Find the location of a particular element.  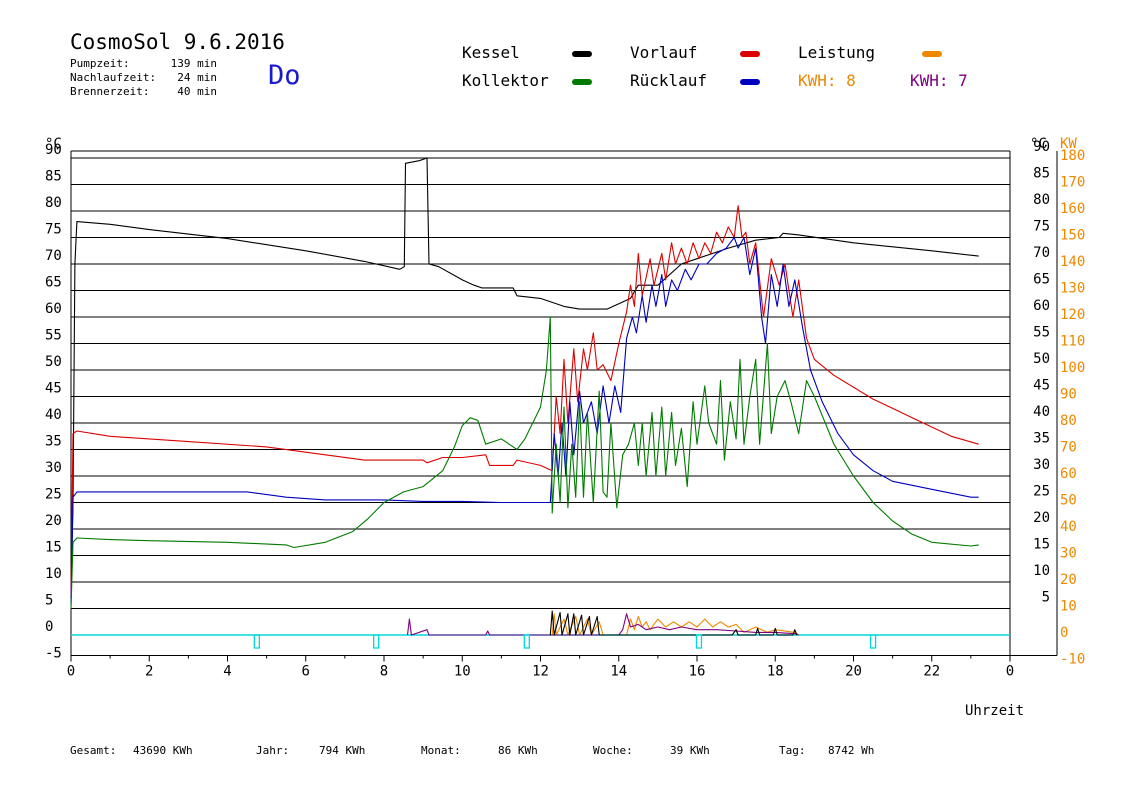

power-tick-label: 100 is located at coordinates (1072, 368).